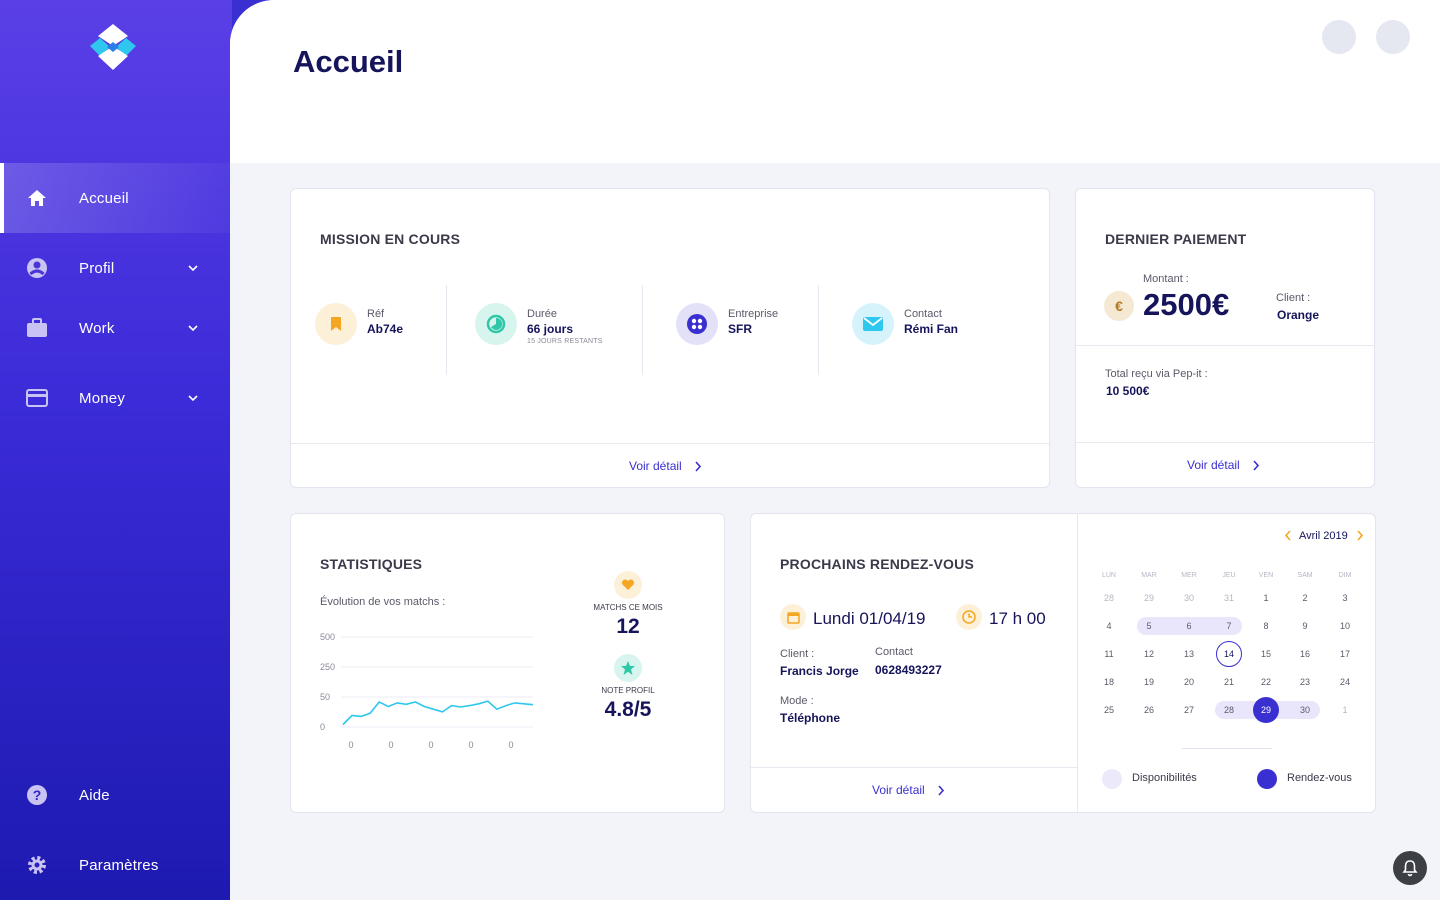 This screenshot has height=900, width=1440. Describe the element at coordinates (1149, 626) in the screenshot. I see `calendar-day: 5` at that location.